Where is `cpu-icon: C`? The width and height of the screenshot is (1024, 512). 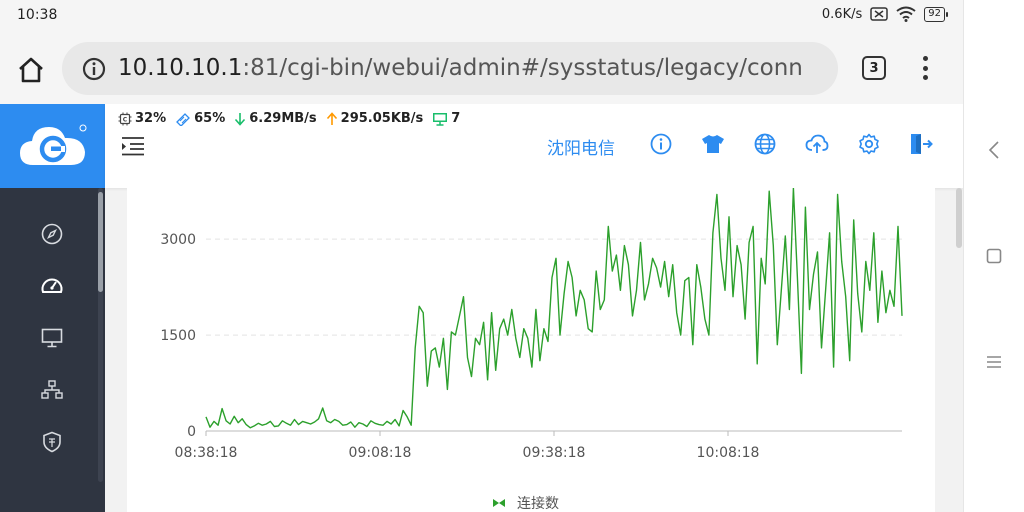
cpu-icon: C is located at coordinates (125, 118).